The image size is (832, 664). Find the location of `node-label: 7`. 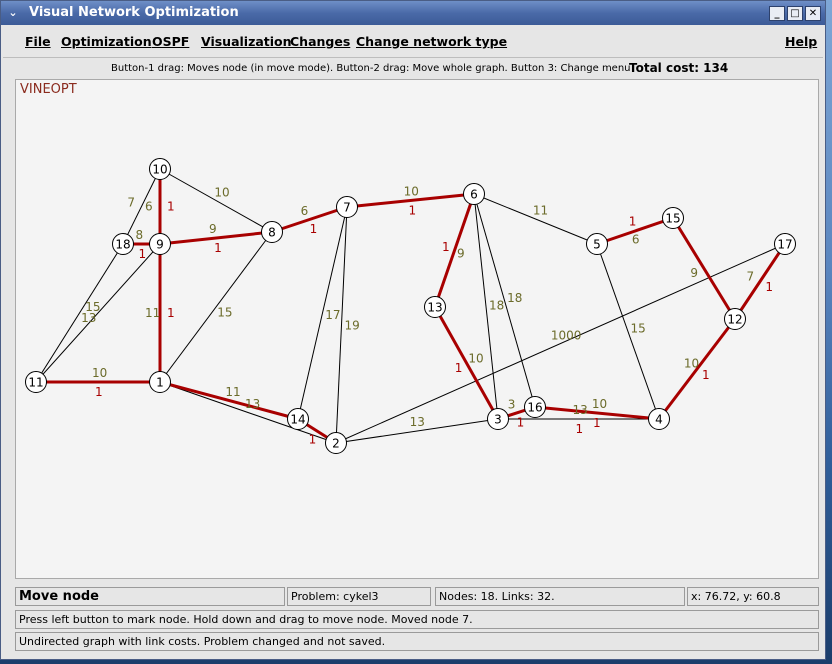

node-label: 7 is located at coordinates (347, 208).